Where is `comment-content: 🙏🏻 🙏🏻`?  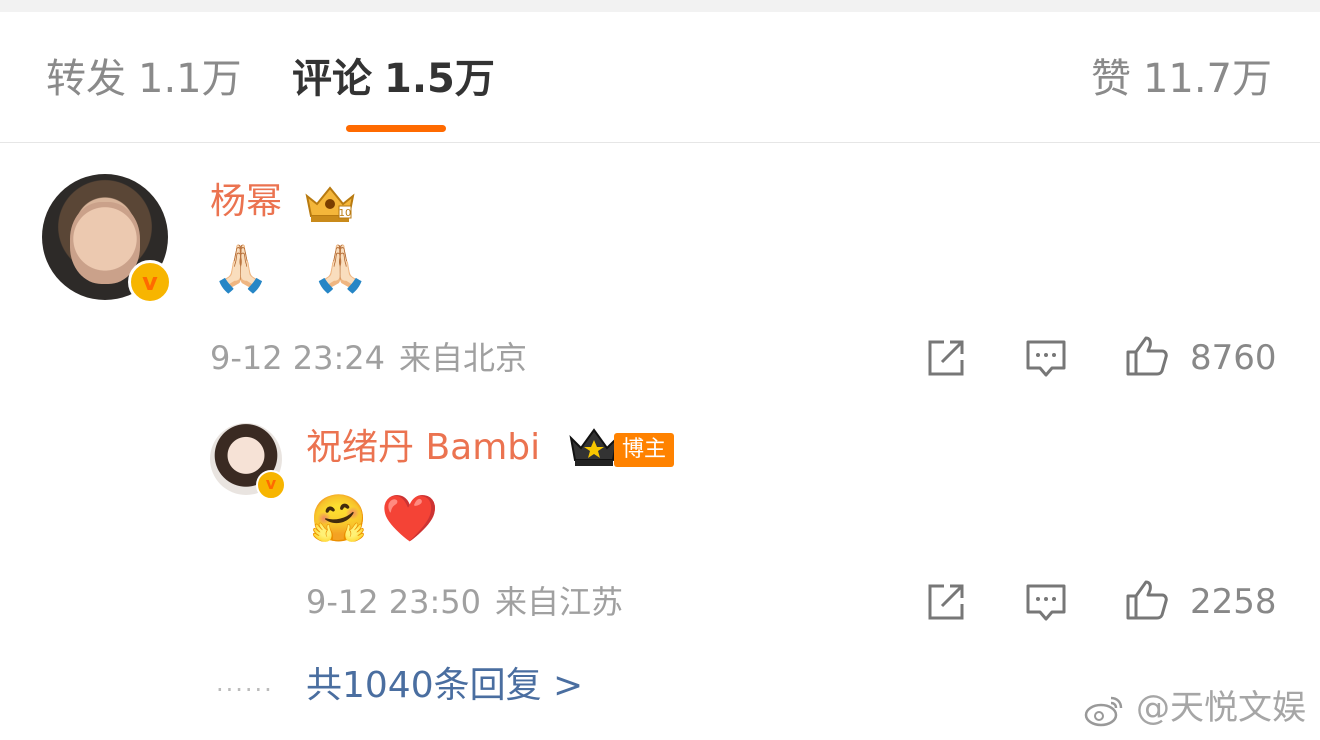 comment-content: 🙏🏻 🙏🏻 is located at coordinates (298, 268).